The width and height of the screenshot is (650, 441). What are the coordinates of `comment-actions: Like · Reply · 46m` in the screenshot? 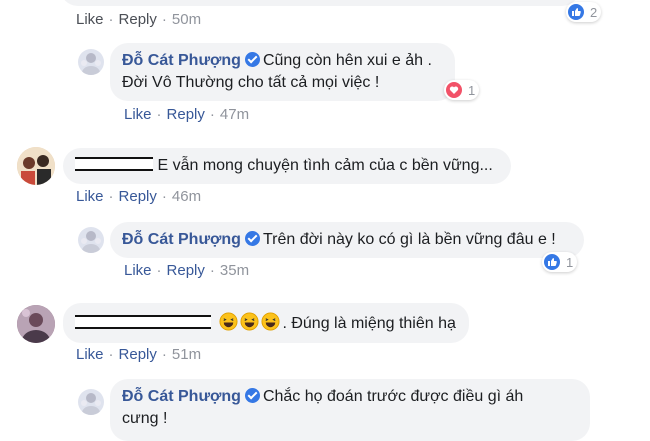 It's located at (139, 196).